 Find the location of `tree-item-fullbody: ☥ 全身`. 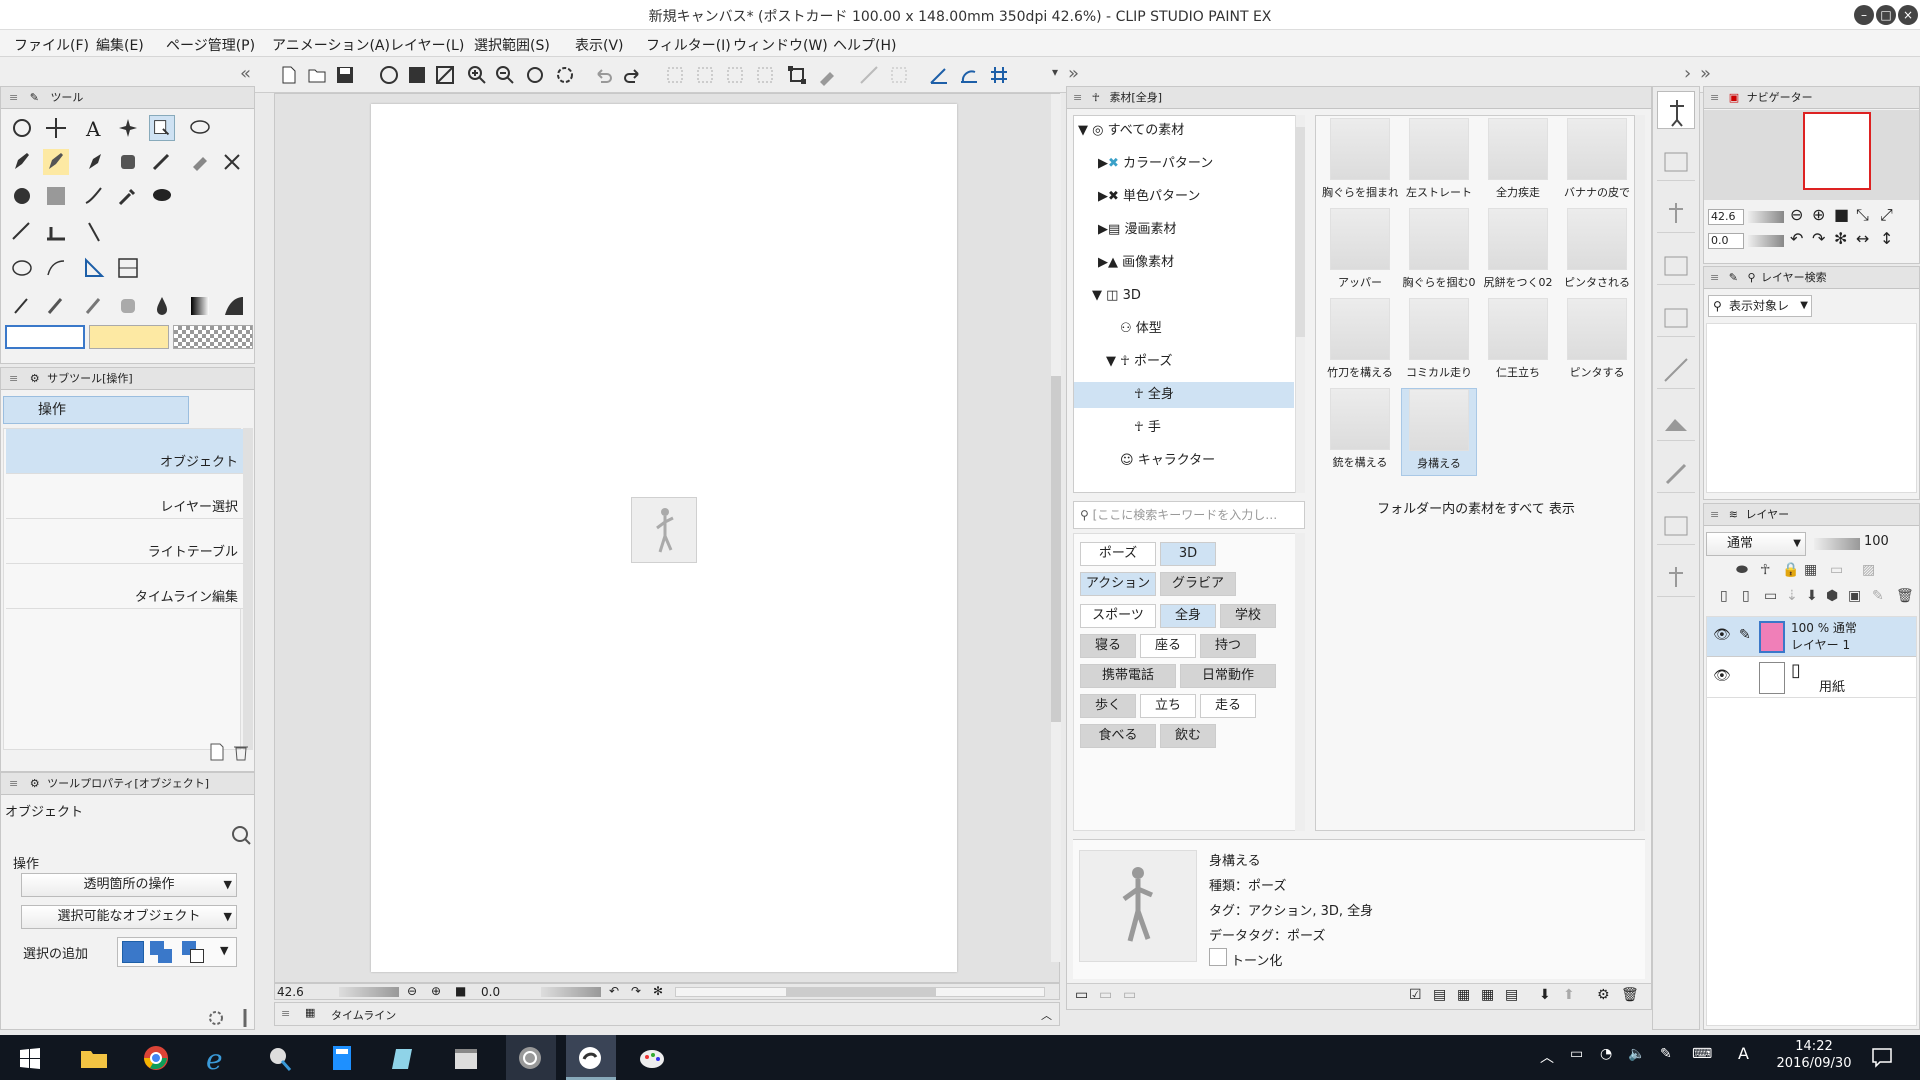

tree-item-fullbody: ☥ 全身 is located at coordinates (1184, 395).